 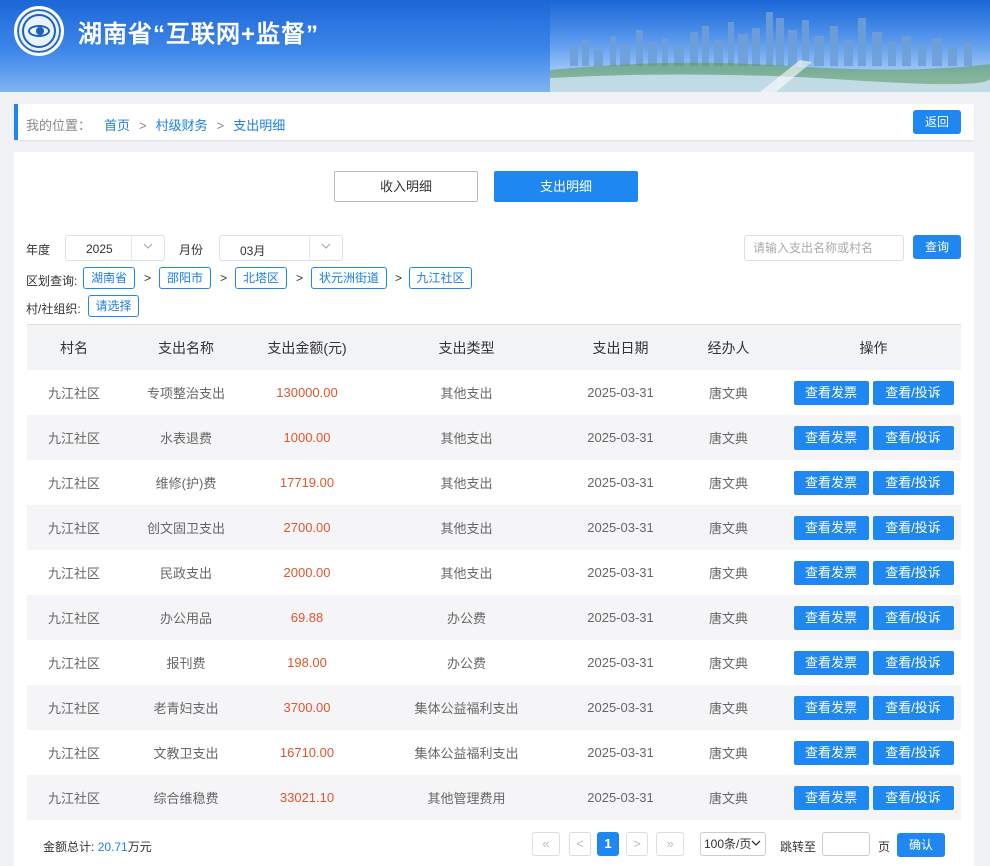 I want to click on month-value: 03月, so click(x=253, y=251).